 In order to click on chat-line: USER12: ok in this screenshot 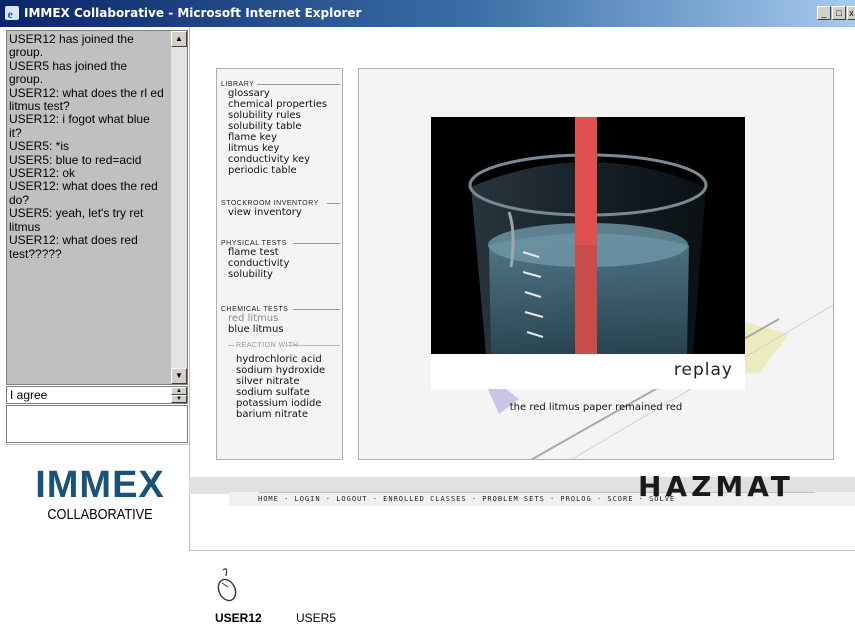, I will do `click(42, 173)`.